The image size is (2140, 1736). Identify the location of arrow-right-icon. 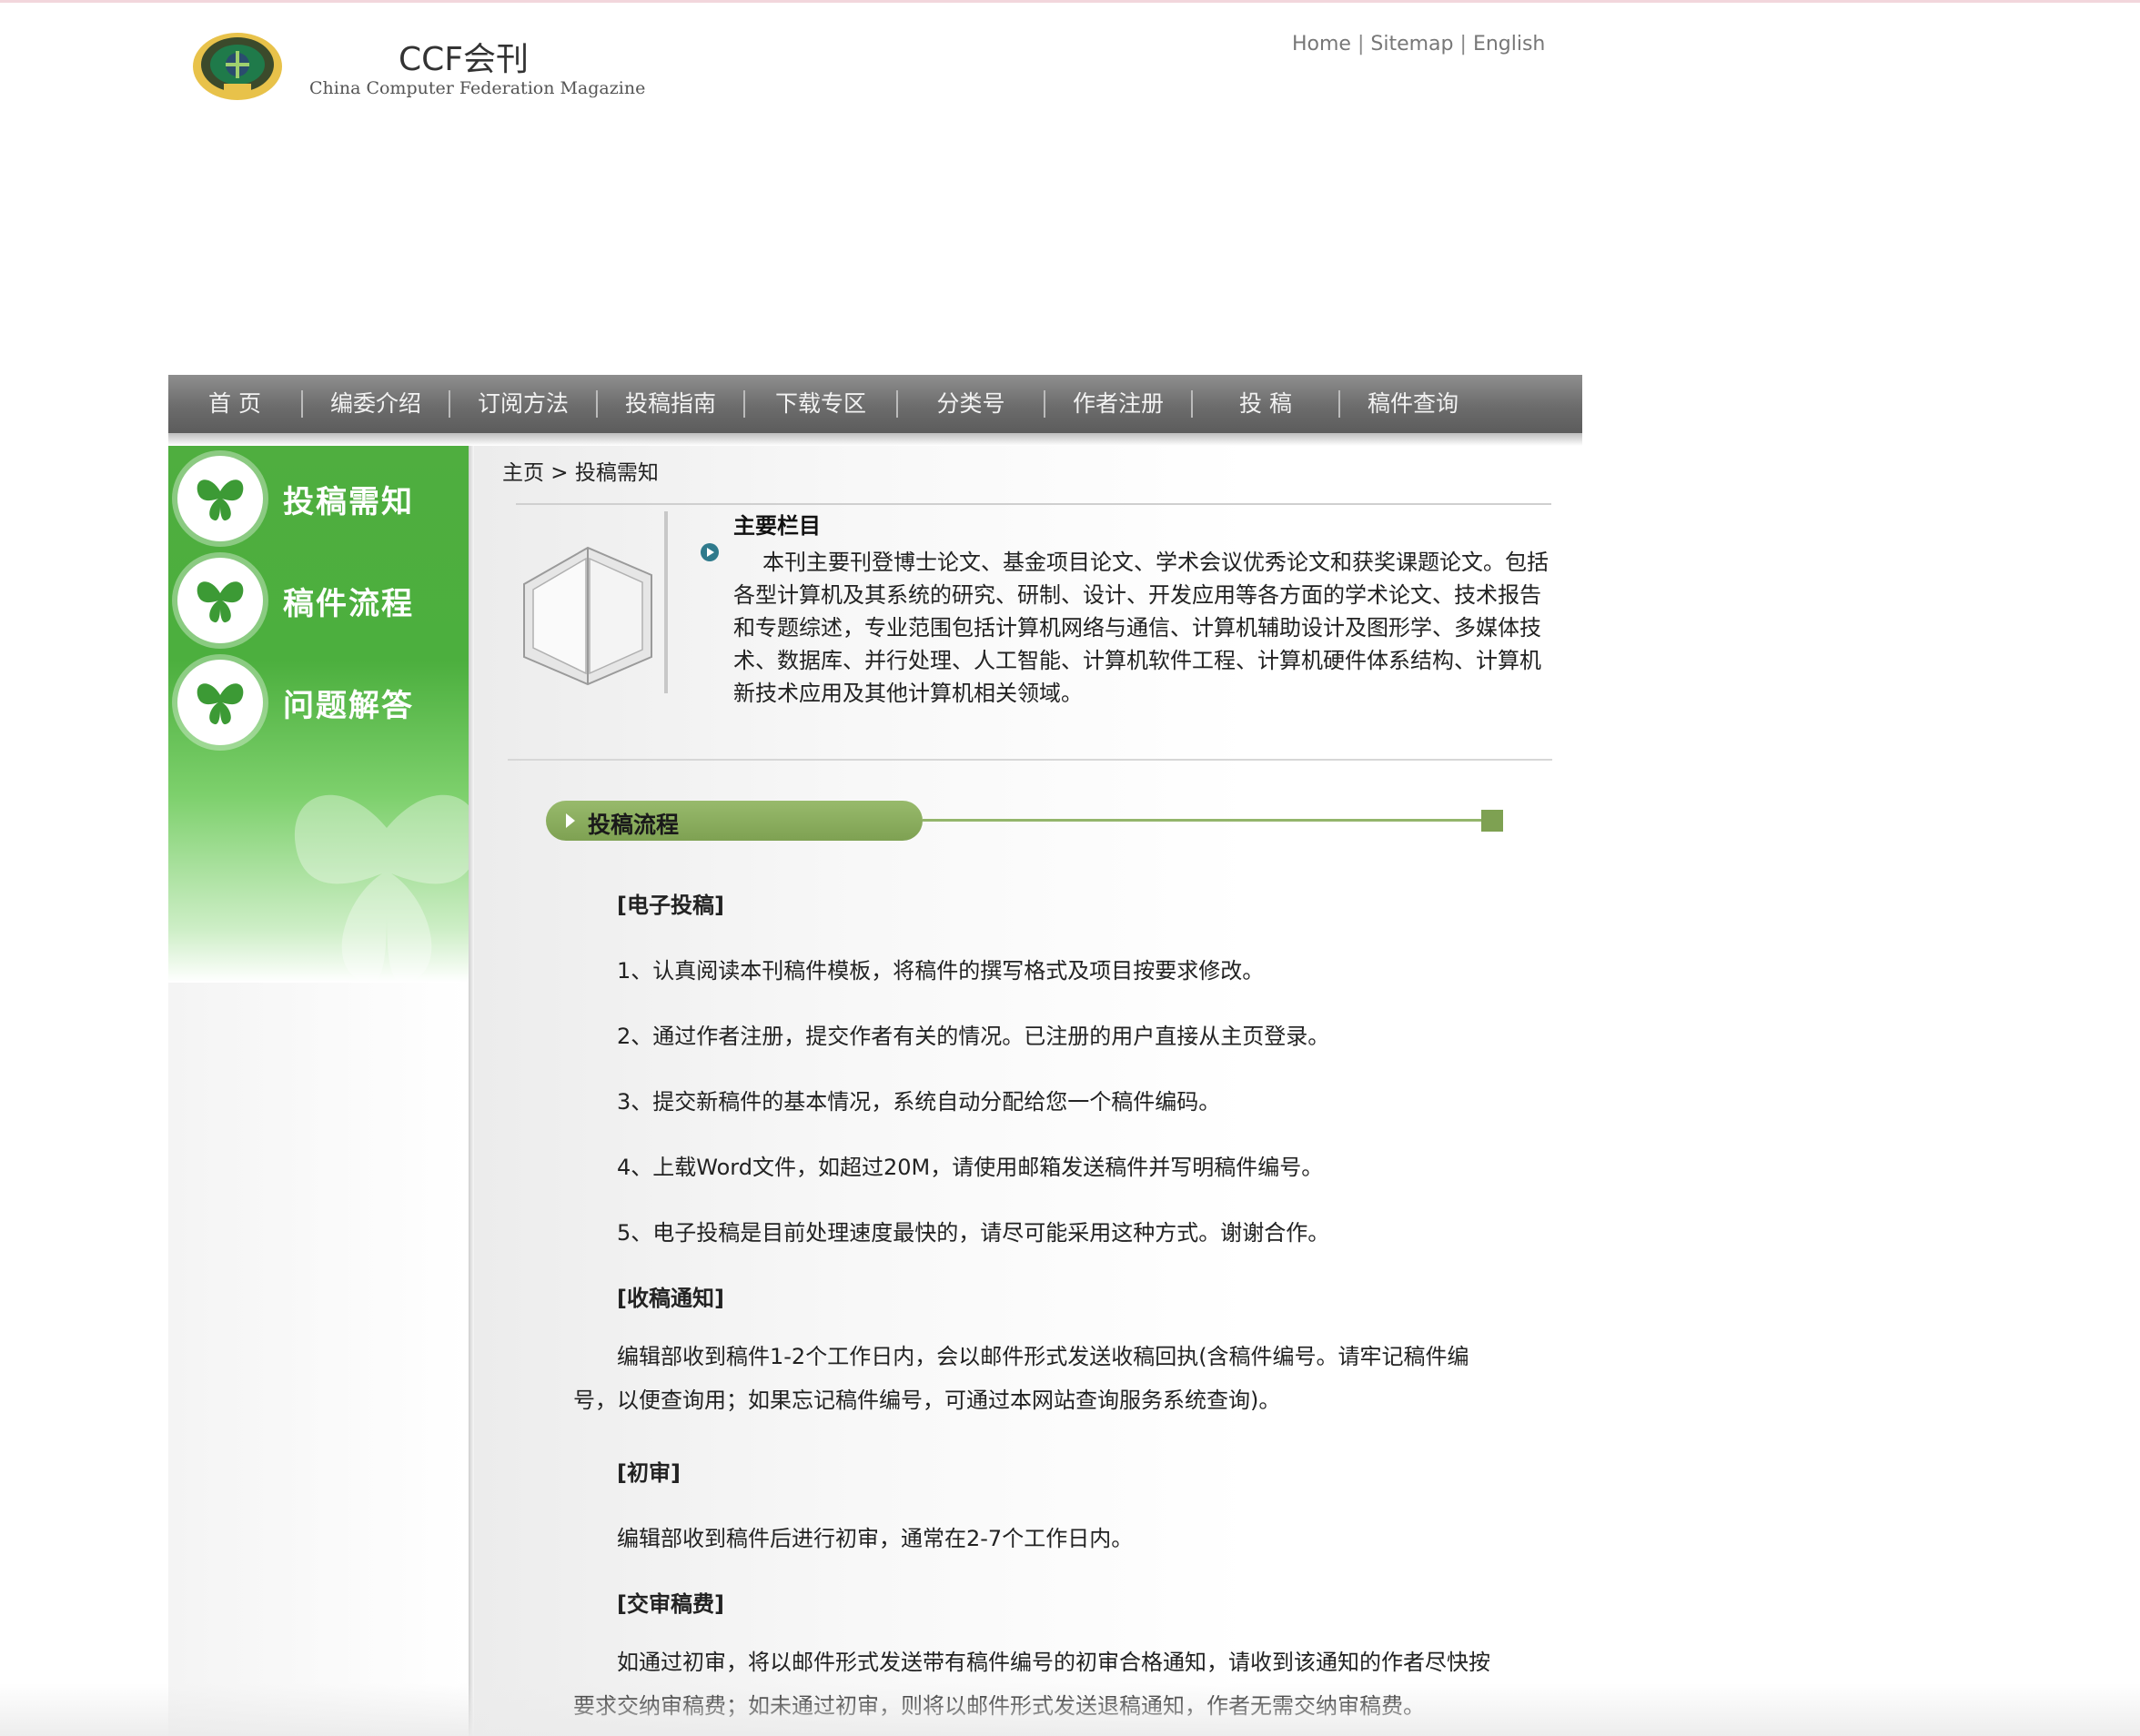
(570, 820).